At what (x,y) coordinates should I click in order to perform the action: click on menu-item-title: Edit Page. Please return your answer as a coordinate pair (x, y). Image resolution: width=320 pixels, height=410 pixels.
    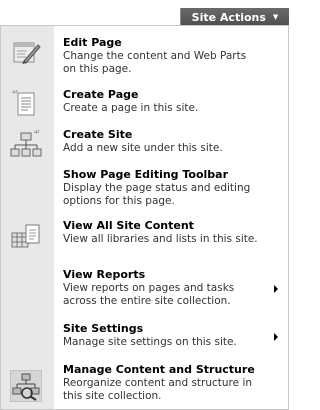
    Looking at the image, I should click on (92, 42).